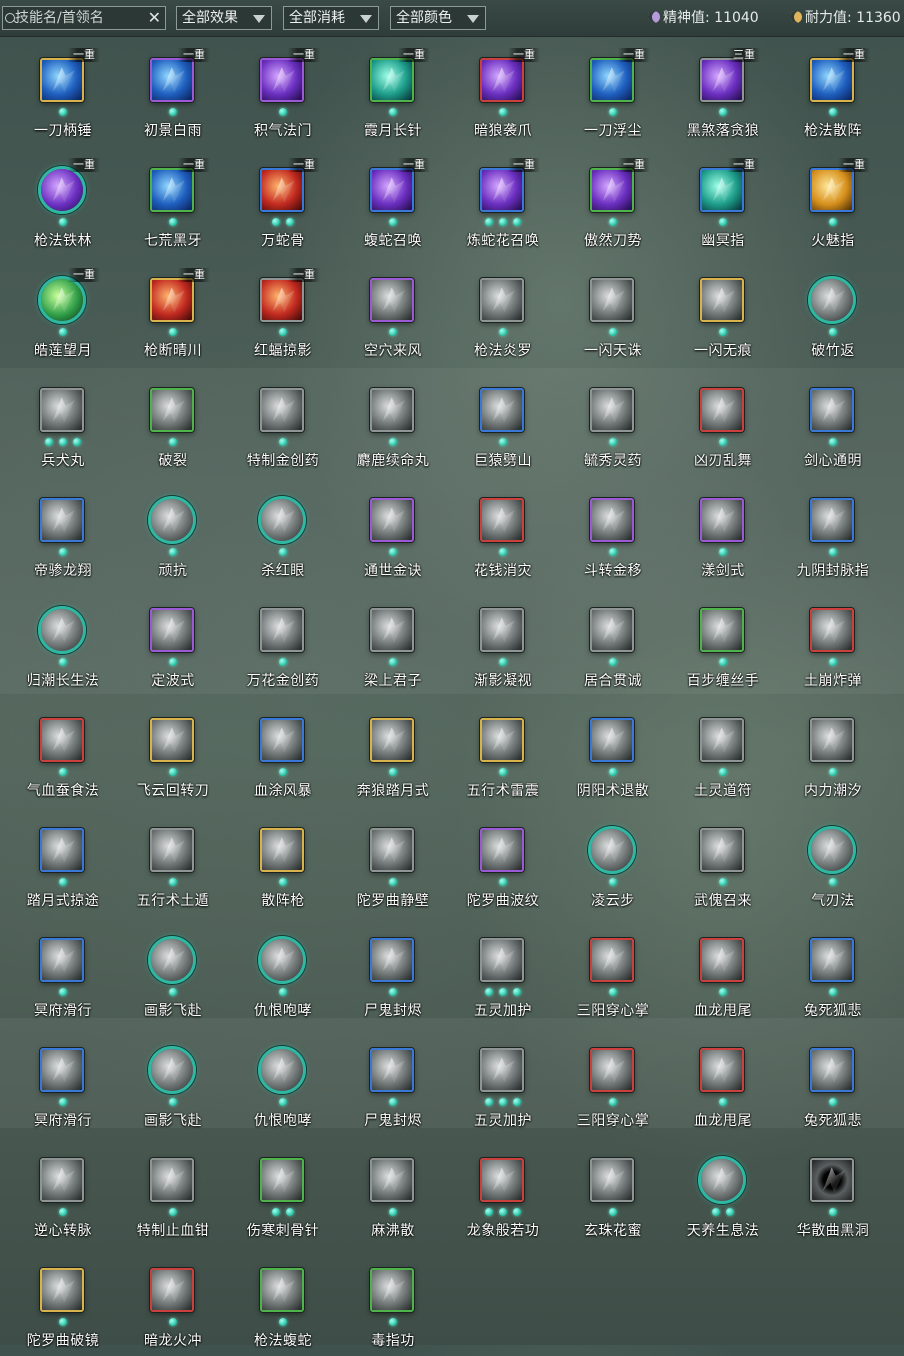 The width and height of the screenshot is (904, 1356). I want to click on skill-card: 仇恨咆哮, so click(283, 1086).